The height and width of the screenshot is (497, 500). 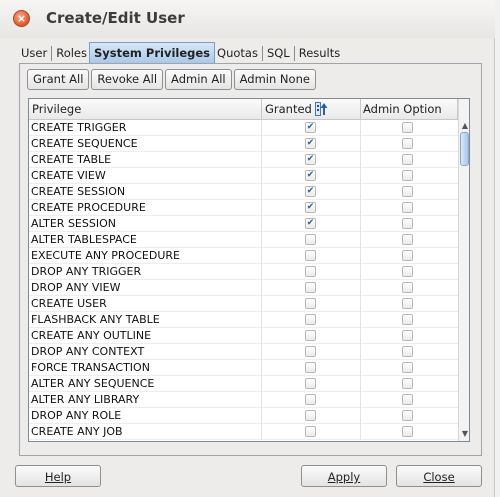 I want to click on window-close-icon: ×, so click(x=21, y=18).